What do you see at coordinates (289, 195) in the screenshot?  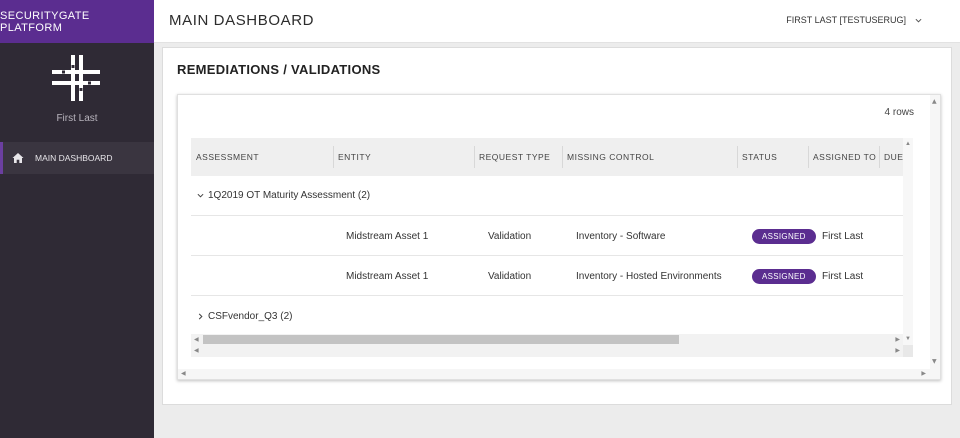 I see `group-label: 1Q2019 OT Maturity Assessment (2)` at bounding box center [289, 195].